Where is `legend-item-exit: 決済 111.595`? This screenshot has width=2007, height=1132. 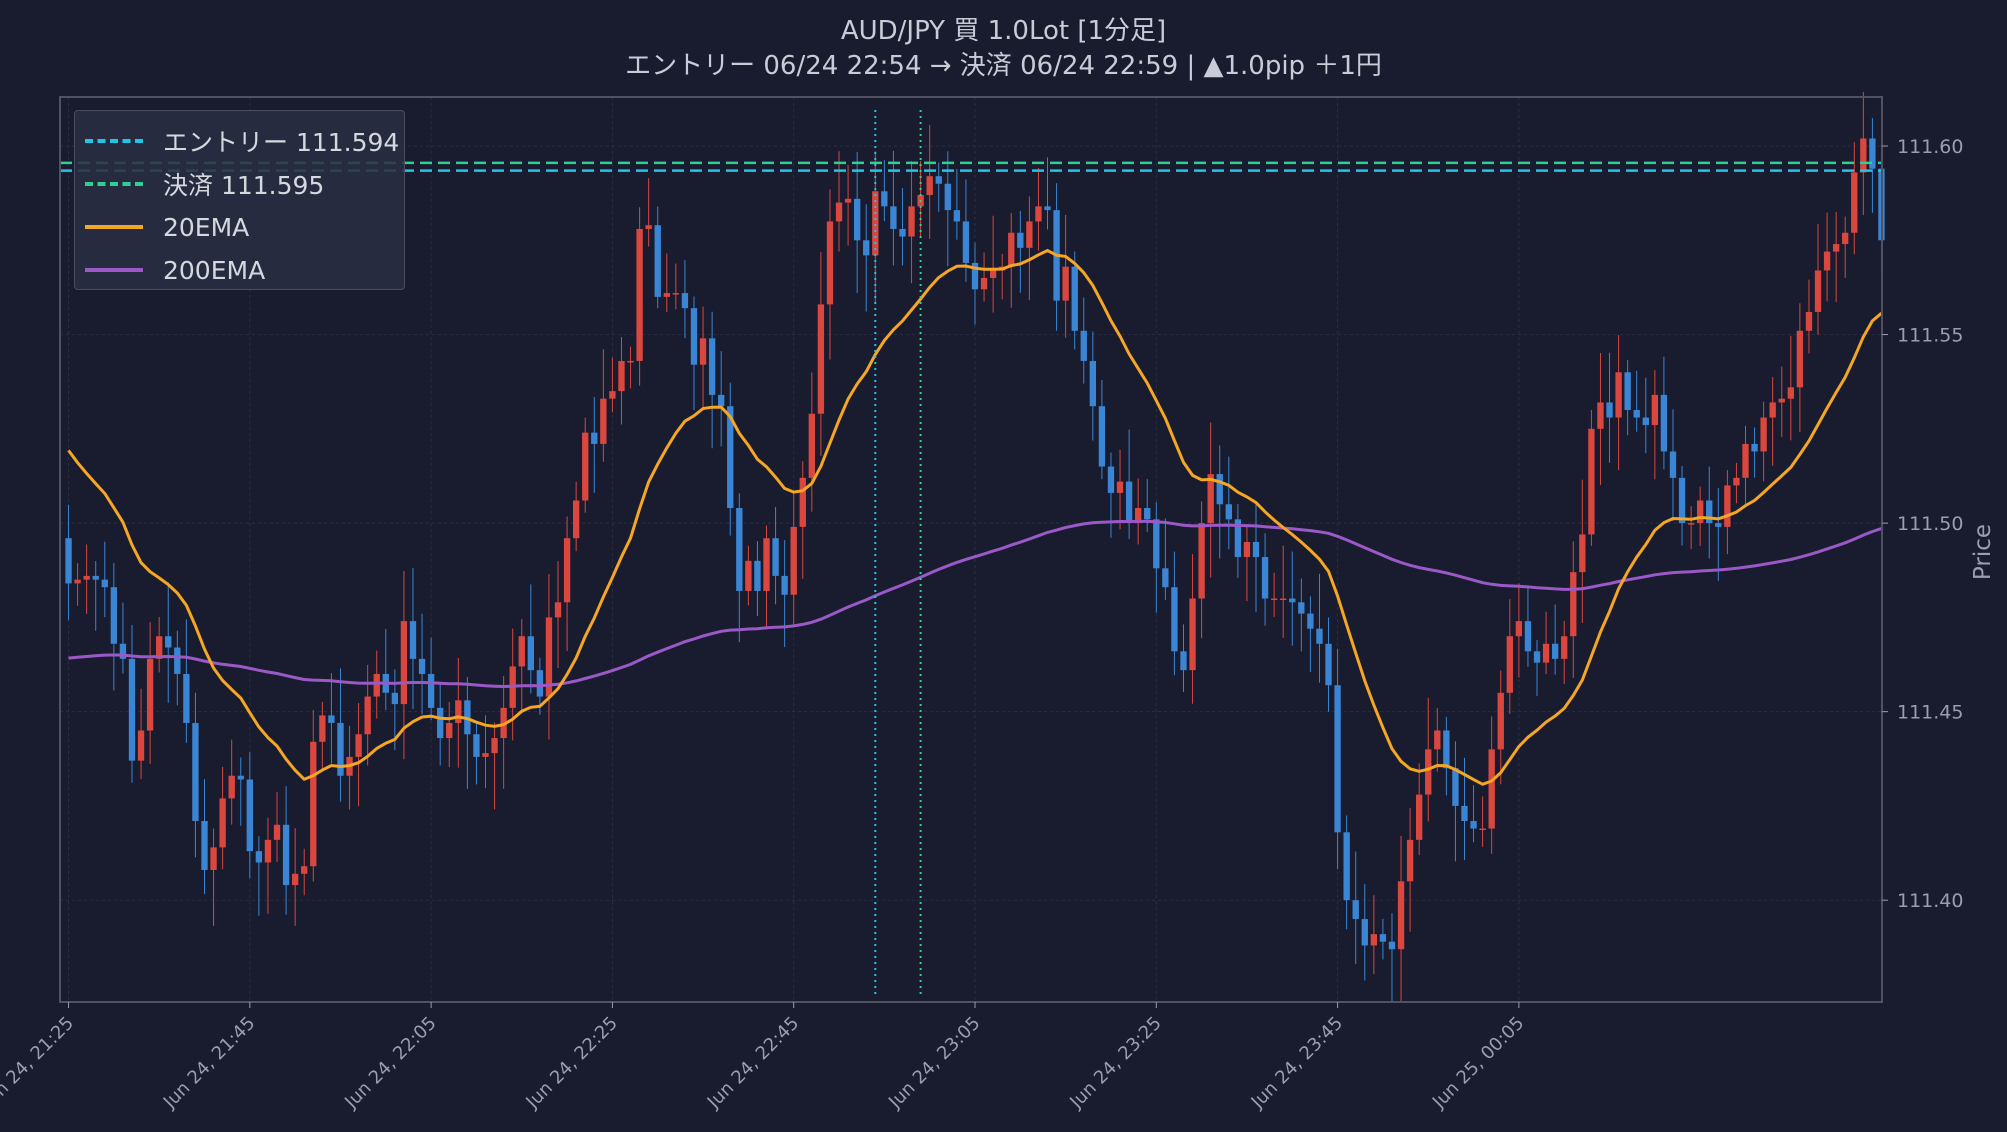
legend-item-exit: 決済 111.595 is located at coordinates (204, 184).